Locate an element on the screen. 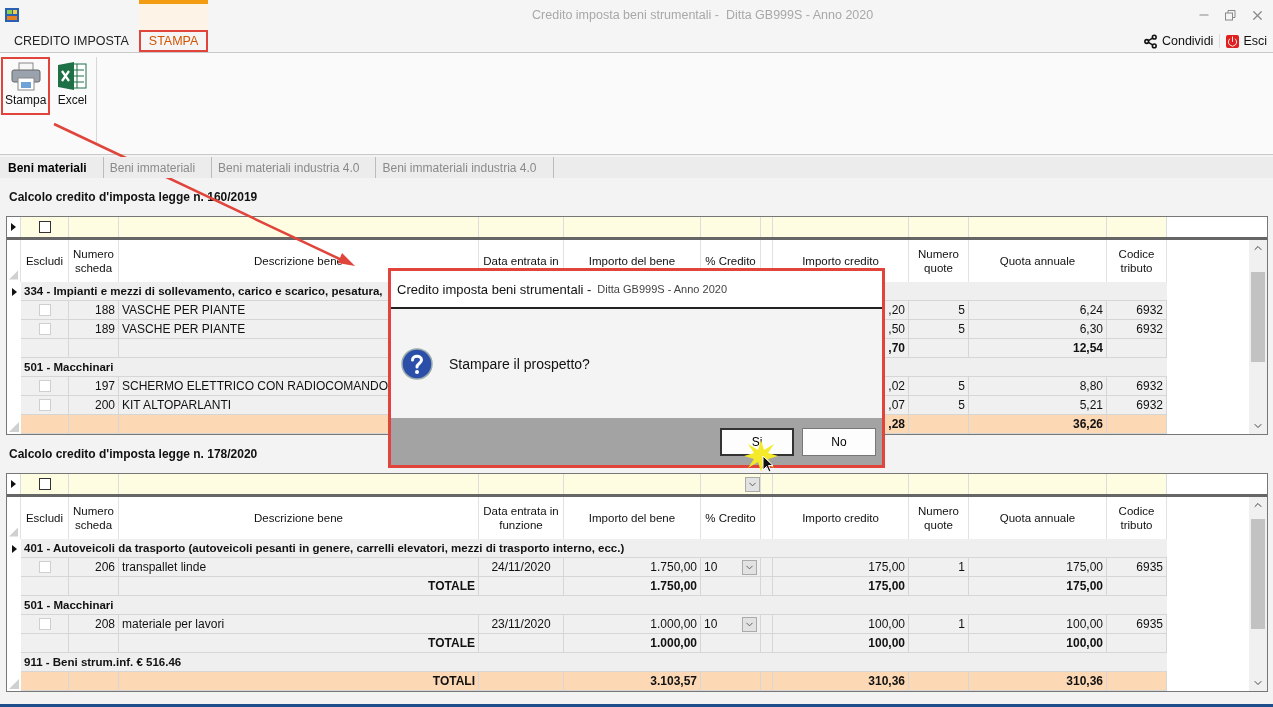 The image size is (1273, 707). power-icon is located at coordinates (1233, 41).